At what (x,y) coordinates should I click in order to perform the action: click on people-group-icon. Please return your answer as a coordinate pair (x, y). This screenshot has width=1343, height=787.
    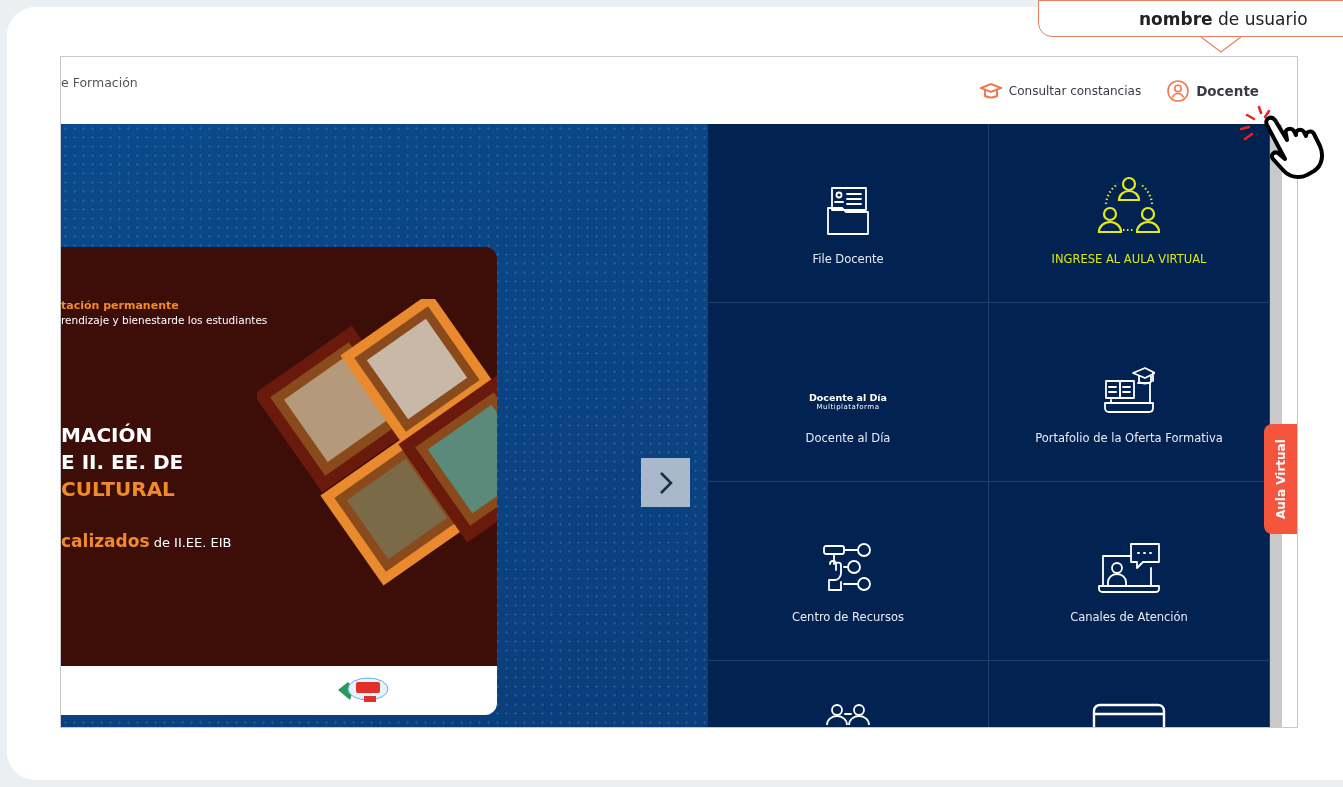
    Looking at the image, I should click on (1129, 205).